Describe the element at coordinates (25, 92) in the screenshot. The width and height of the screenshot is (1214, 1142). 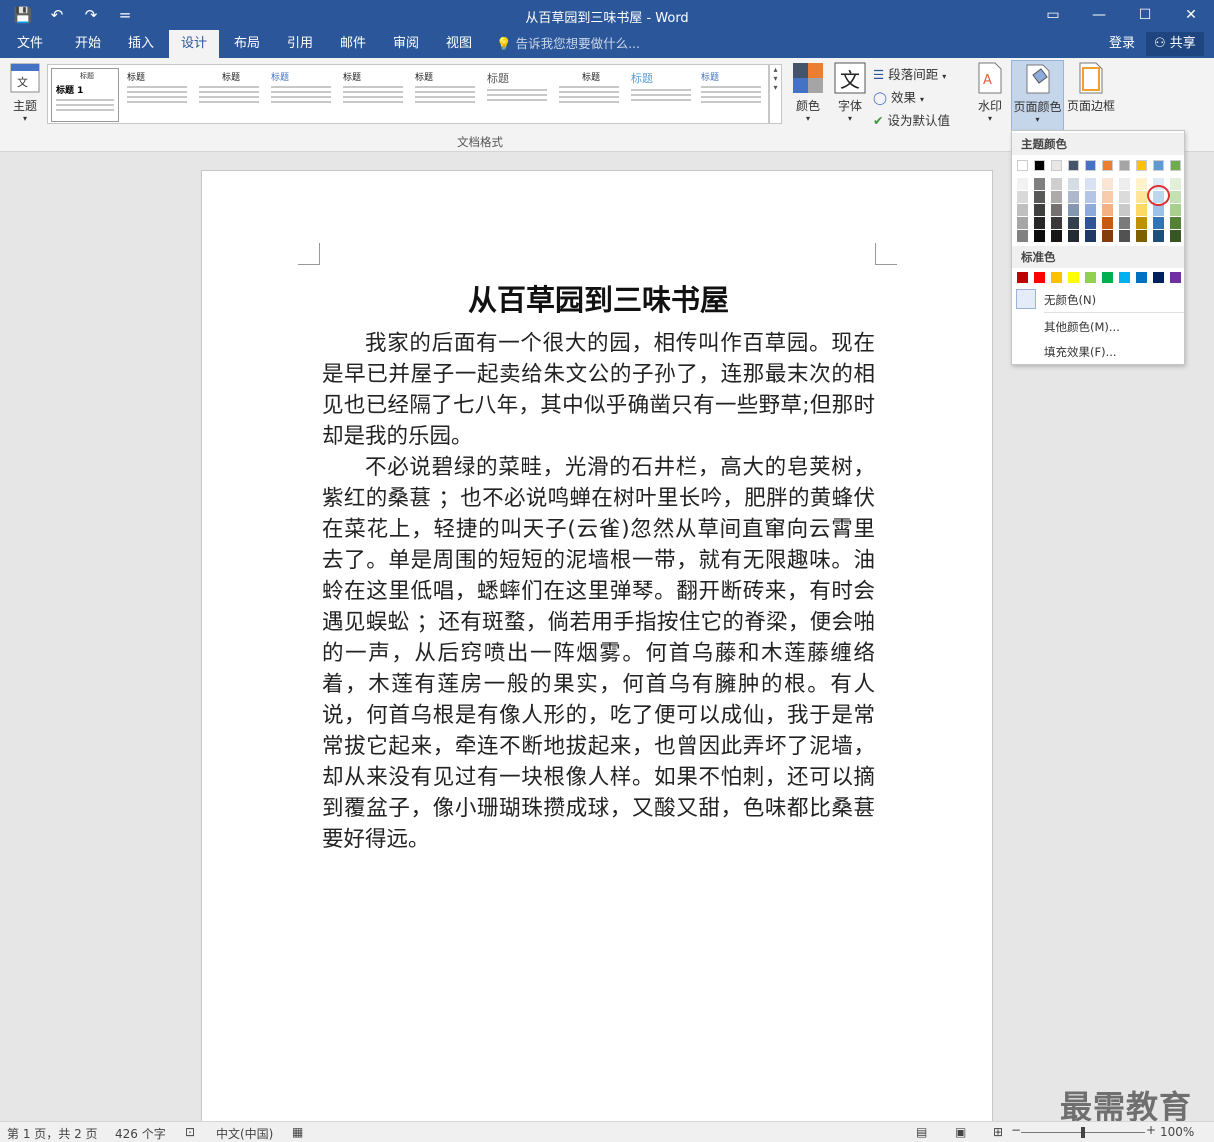
I see `themes-button: 文 主题 ▾` at that location.